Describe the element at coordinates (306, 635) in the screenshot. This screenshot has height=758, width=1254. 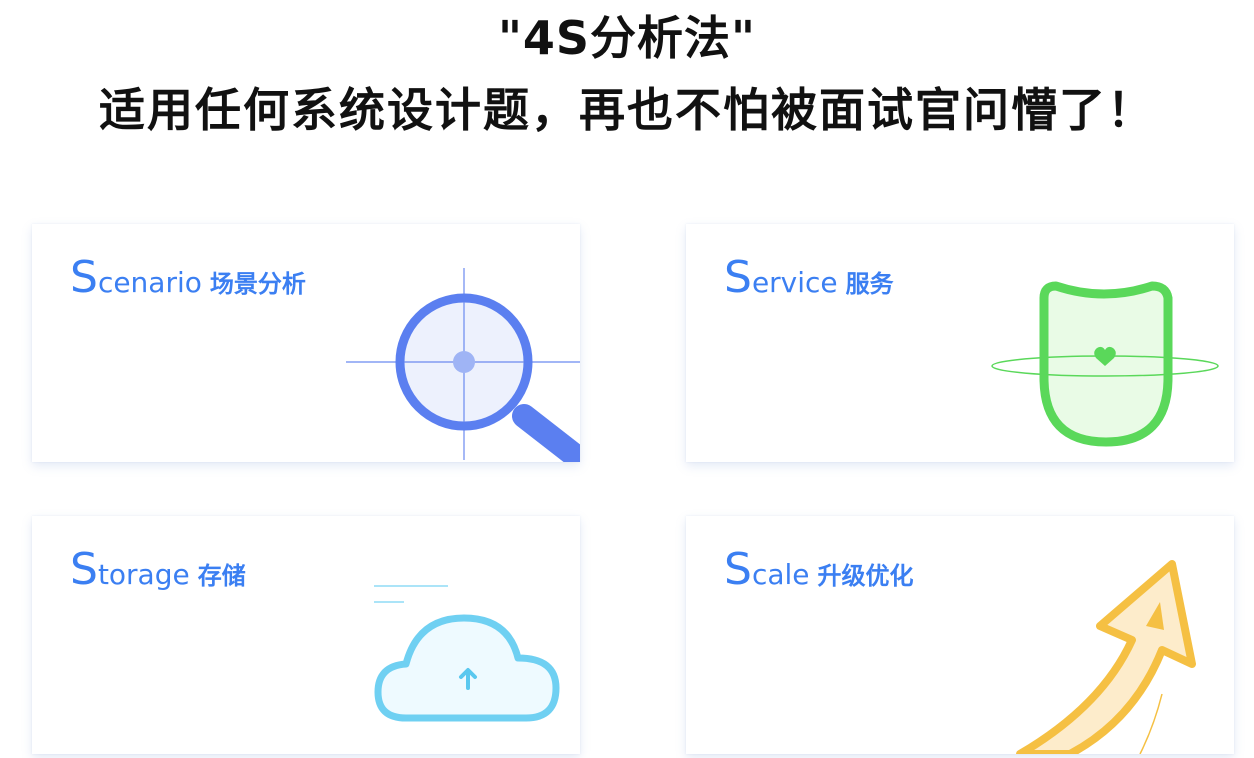
I see `card-storage: Storage 存储` at that location.